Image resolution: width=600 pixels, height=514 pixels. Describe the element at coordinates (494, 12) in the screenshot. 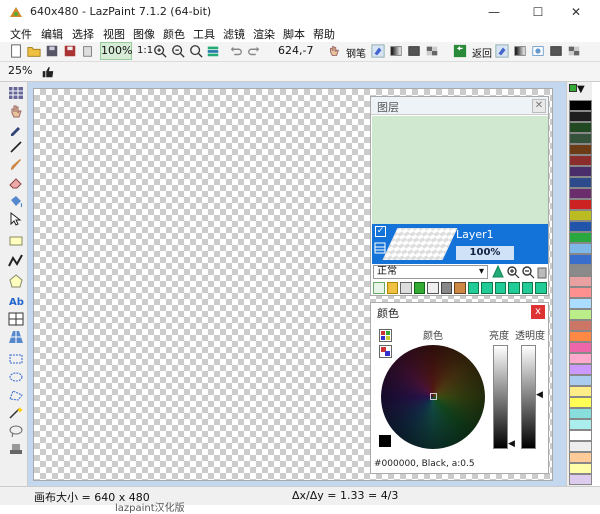

I see `minimize-button: —` at that location.